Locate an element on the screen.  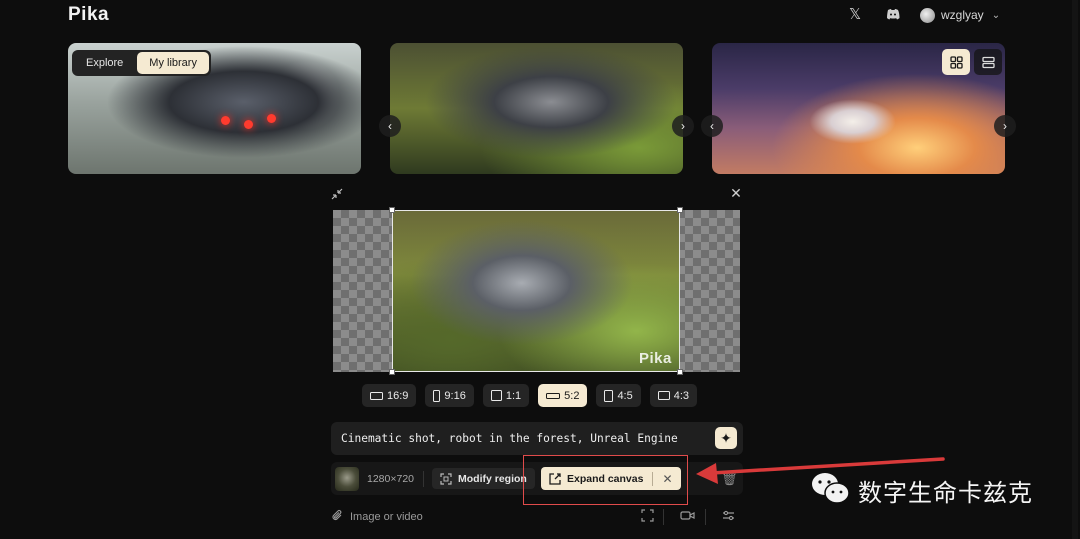
ratio-label: 16:9 is located at coordinates (398, 395).